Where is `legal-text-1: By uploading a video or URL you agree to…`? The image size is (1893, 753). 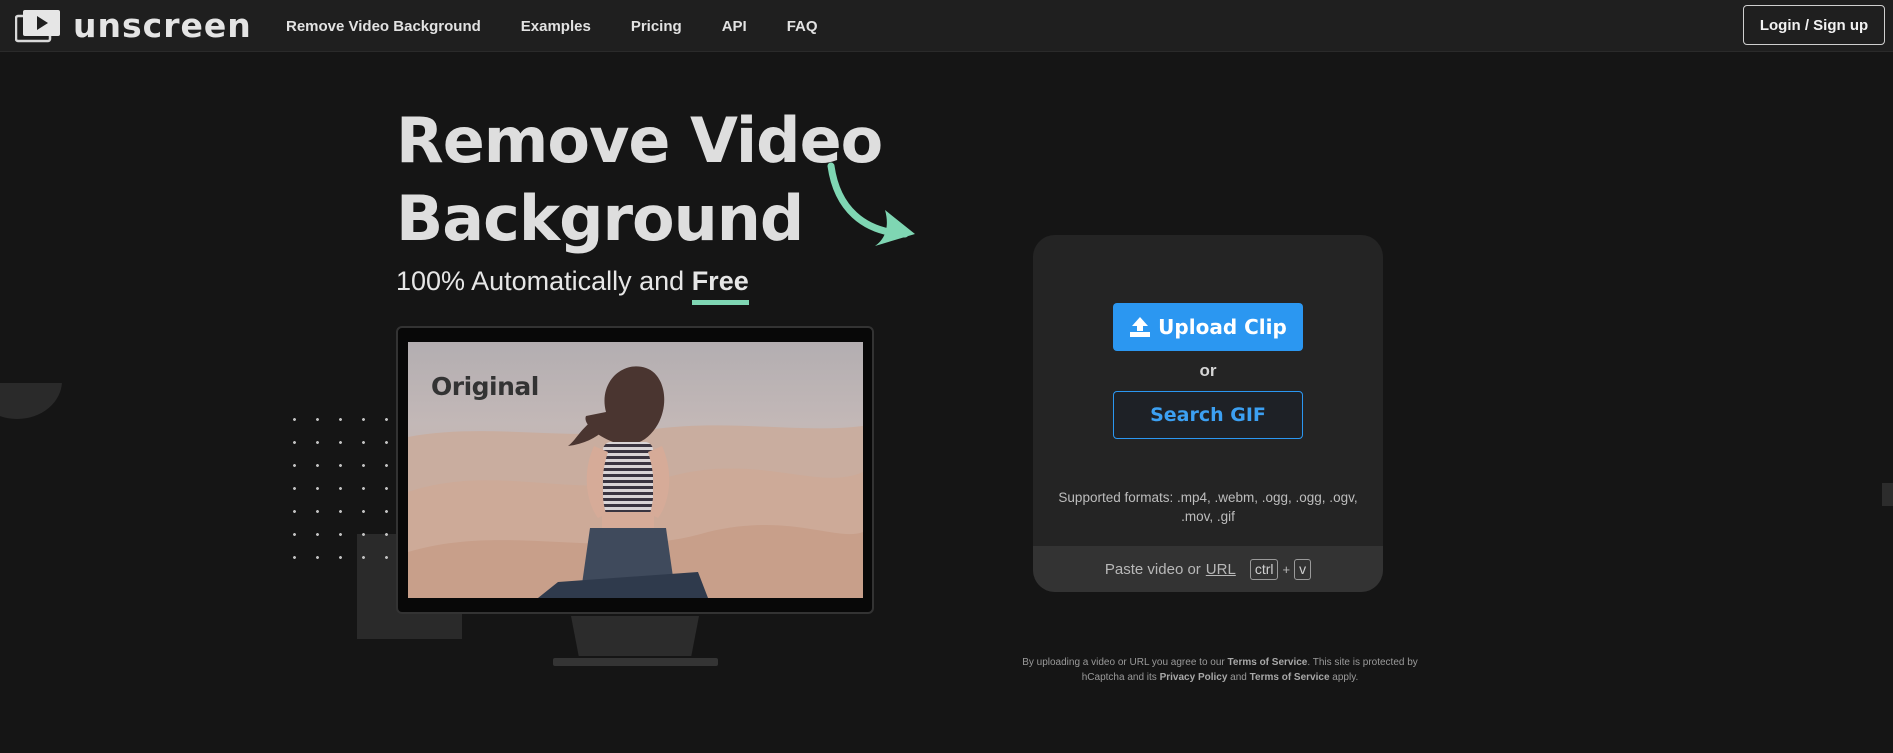 legal-text-1: By uploading a video or URL you agree to… is located at coordinates (1125, 662).